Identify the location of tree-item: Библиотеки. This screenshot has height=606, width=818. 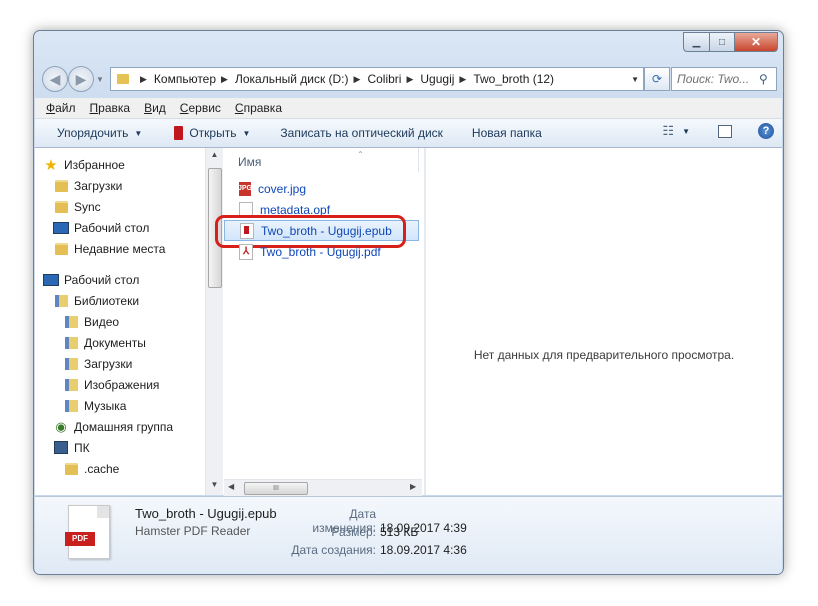
(120, 300).